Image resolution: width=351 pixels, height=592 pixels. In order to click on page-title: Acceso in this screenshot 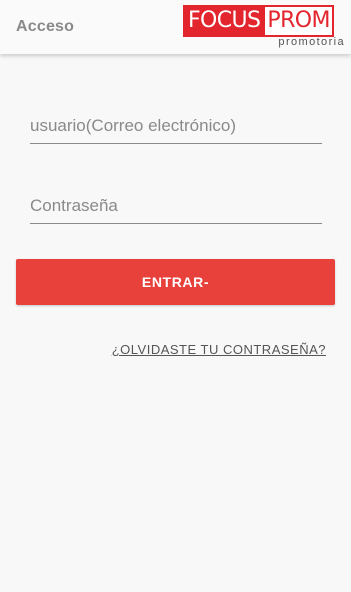, I will do `click(45, 26)`.